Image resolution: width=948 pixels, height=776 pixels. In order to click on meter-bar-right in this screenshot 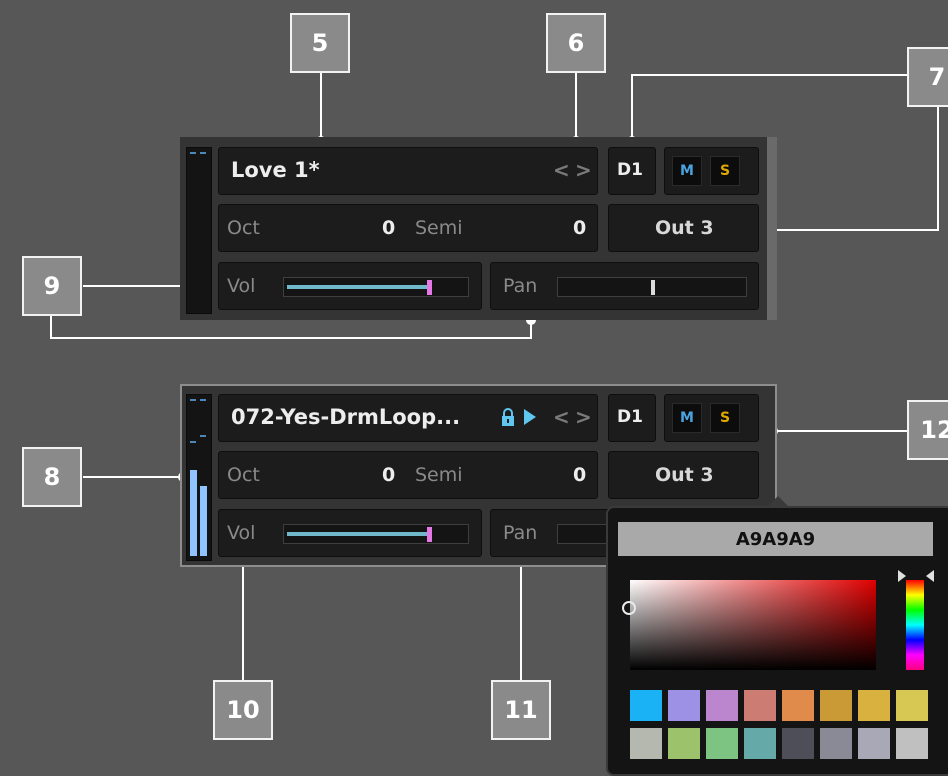, I will do `click(203, 521)`.